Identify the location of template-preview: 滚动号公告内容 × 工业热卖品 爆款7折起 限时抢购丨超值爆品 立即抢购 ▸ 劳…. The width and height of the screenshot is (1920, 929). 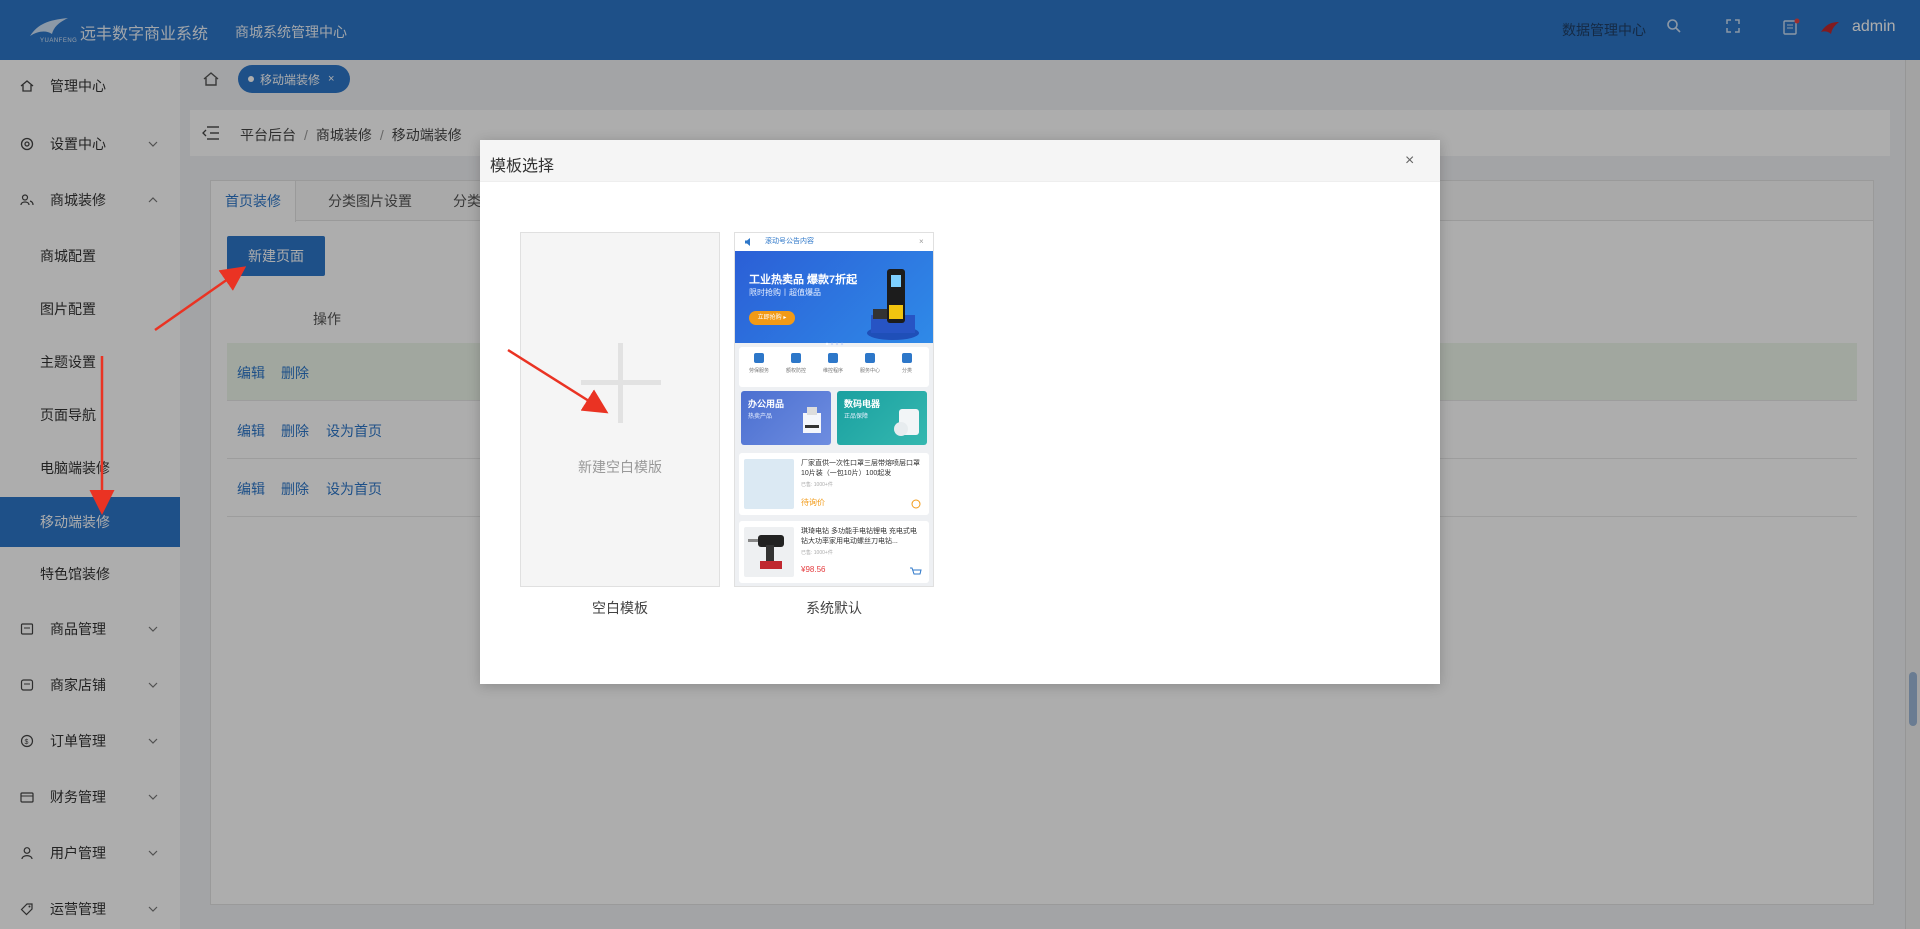
(834, 409).